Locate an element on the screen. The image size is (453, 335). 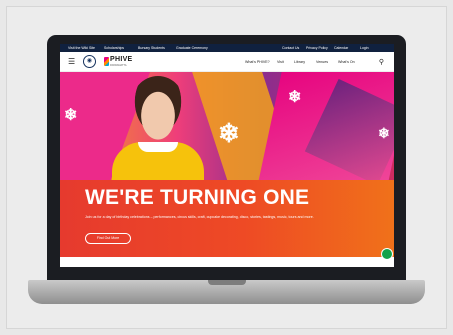
chat-icon is located at coordinates (387, 254).